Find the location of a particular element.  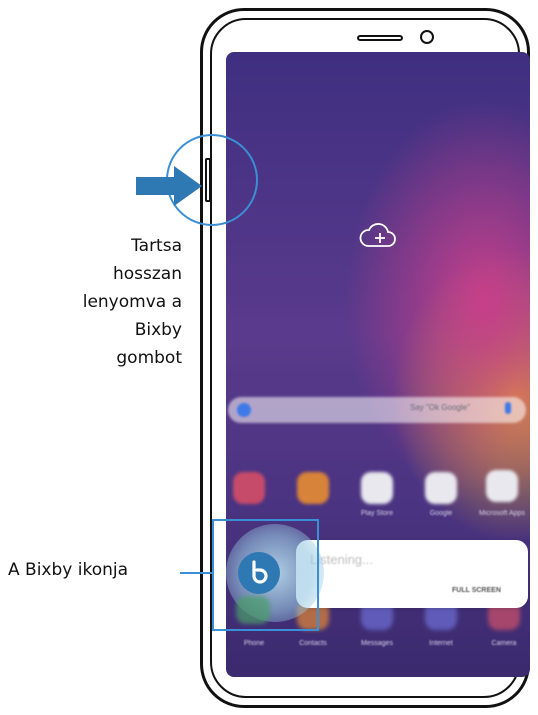

bixby-icon-highlight is located at coordinates (265, 575).